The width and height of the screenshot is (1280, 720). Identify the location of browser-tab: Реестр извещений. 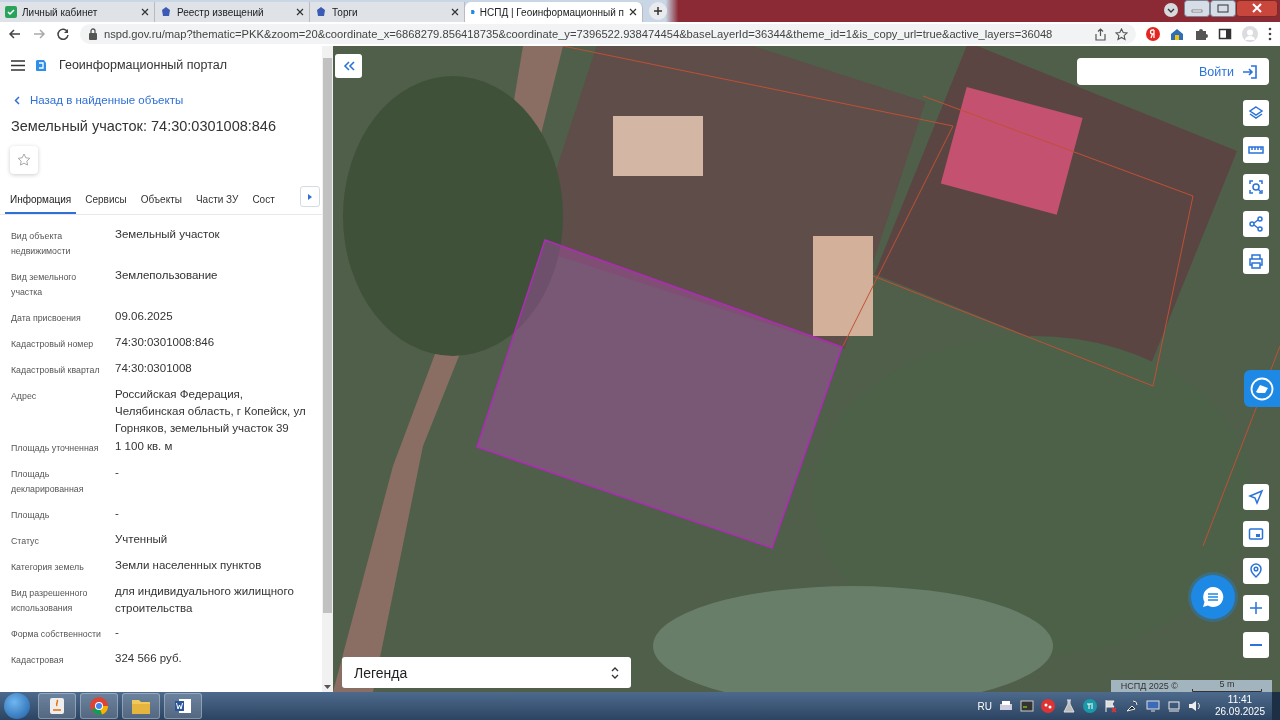
(232, 12).